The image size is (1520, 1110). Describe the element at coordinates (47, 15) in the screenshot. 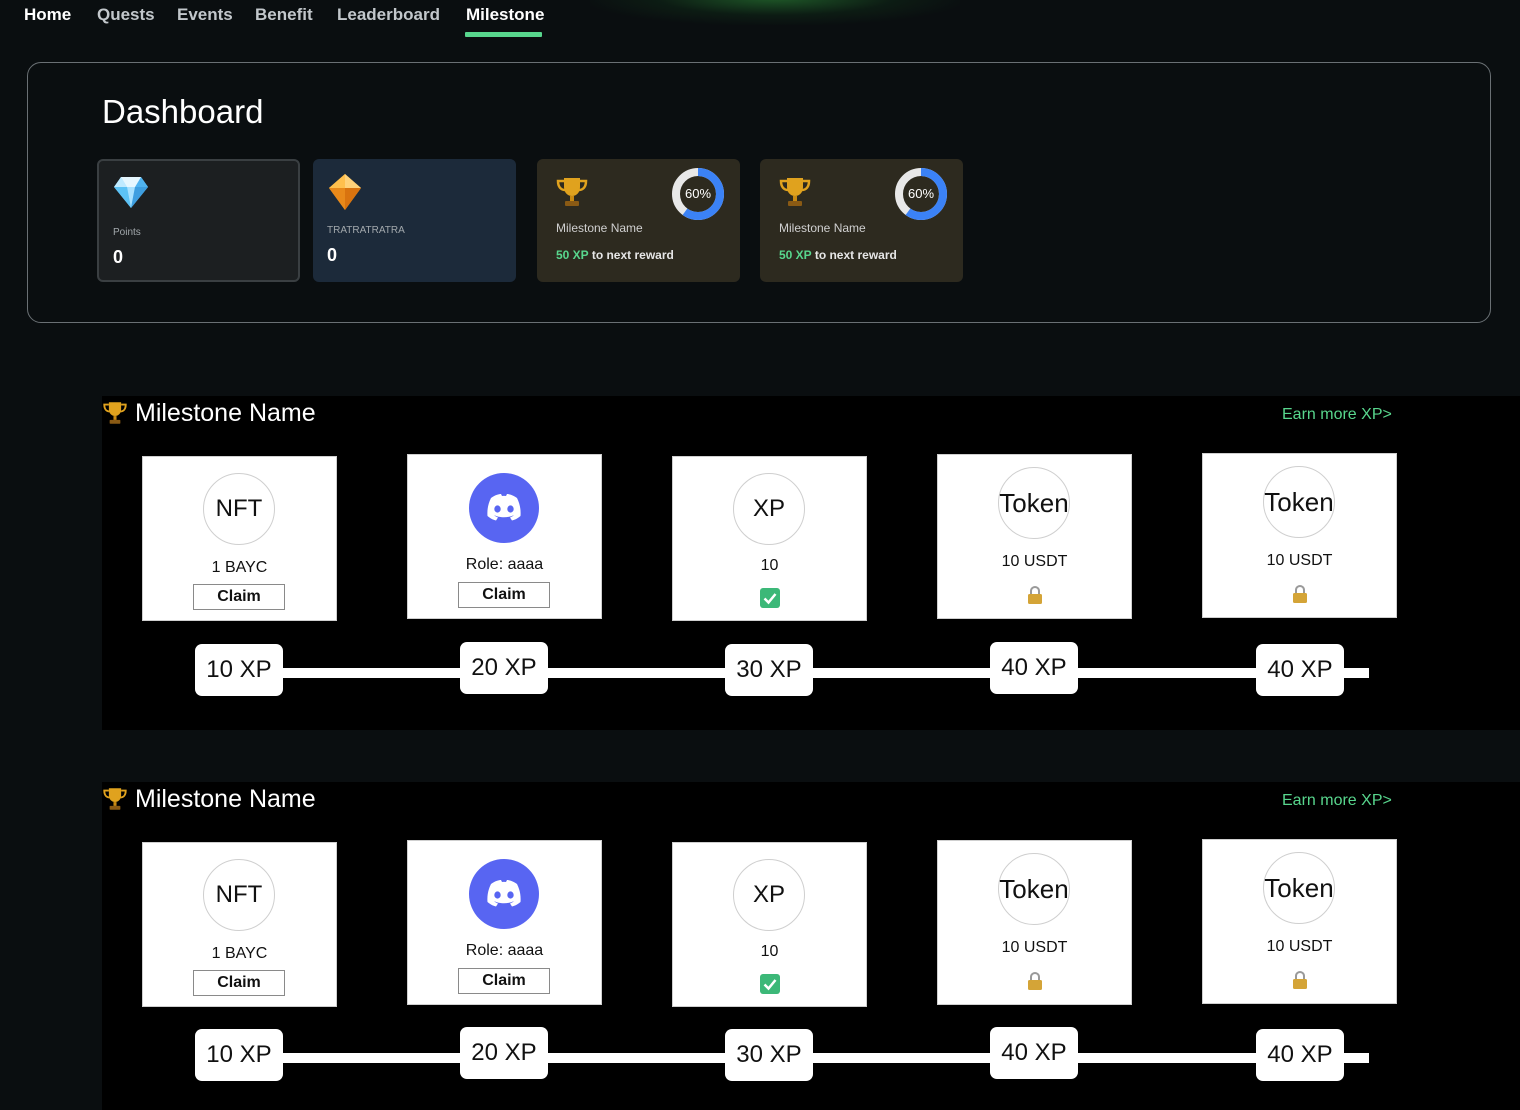

I see `tab-home: Home` at that location.